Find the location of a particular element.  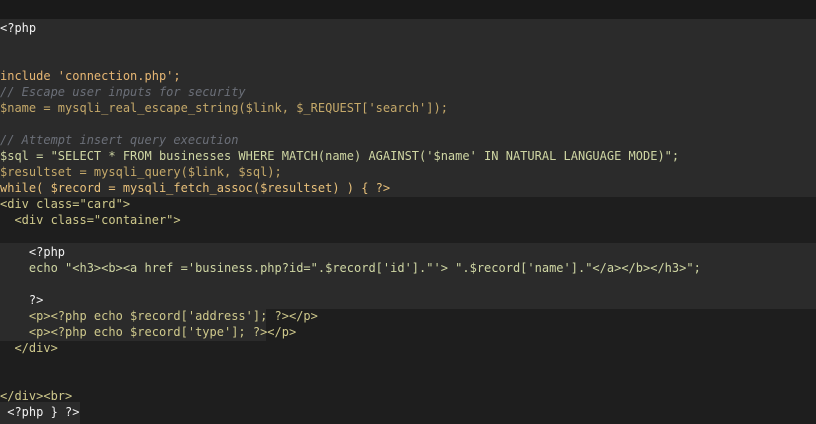

code-line-12: <div class="card"> is located at coordinates (65, 204).